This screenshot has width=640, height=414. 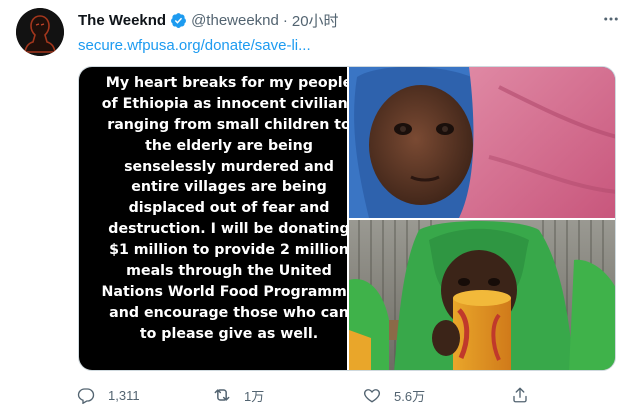 I want to click on like-count: 5.6万, so click(x=410, y=396).